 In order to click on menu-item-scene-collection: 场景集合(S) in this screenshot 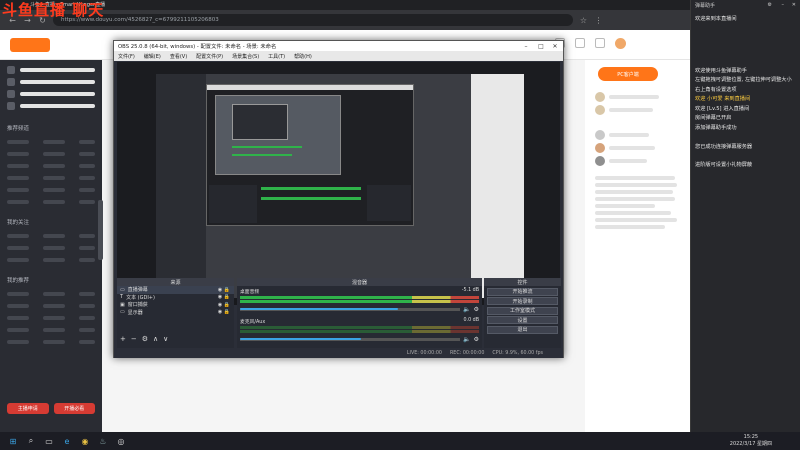, I will do `click(245, 56)`.